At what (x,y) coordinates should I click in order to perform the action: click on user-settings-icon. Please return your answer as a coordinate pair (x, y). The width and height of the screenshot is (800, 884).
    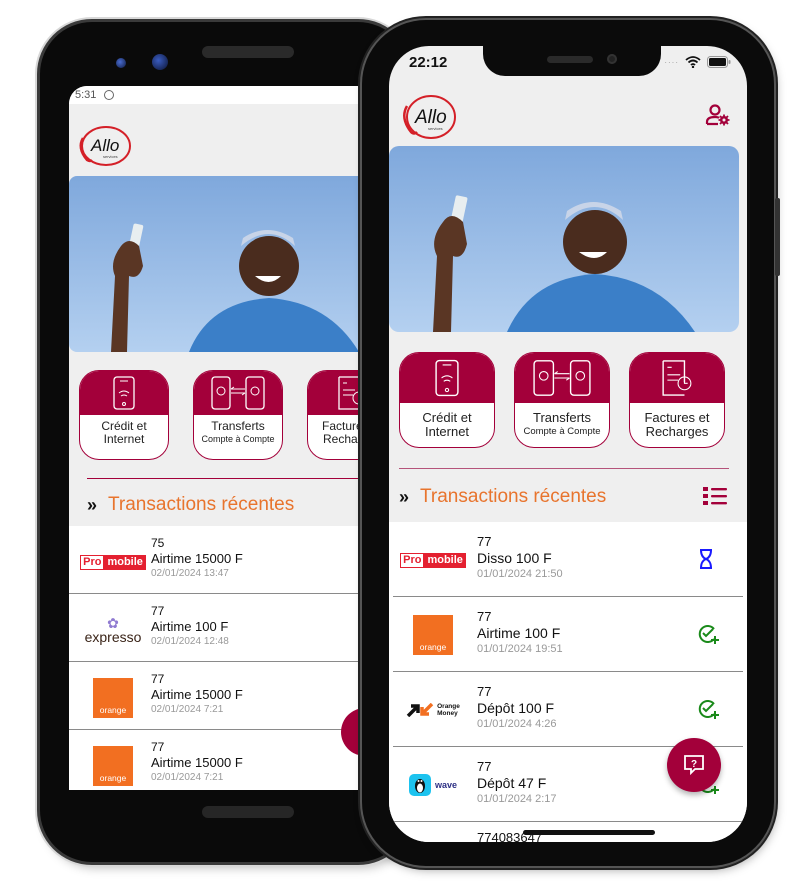
    Looking at the image, I should click on (718, 117).